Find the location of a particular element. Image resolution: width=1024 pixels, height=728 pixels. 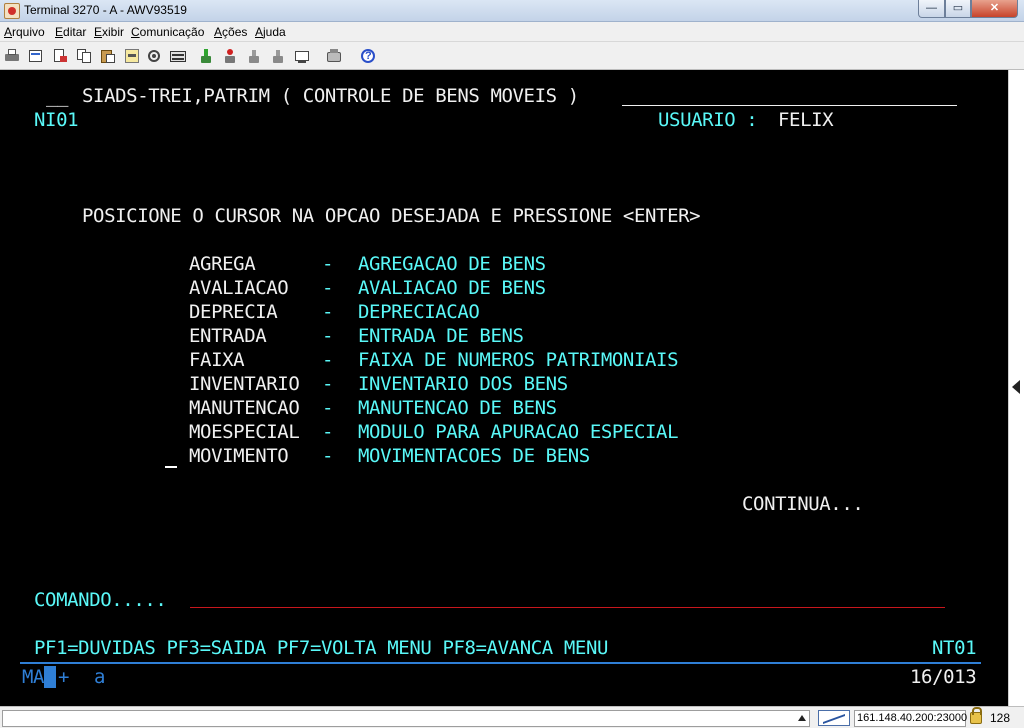

host-address: 161.148.40.200:23000 is located at coordinates (912, 718).